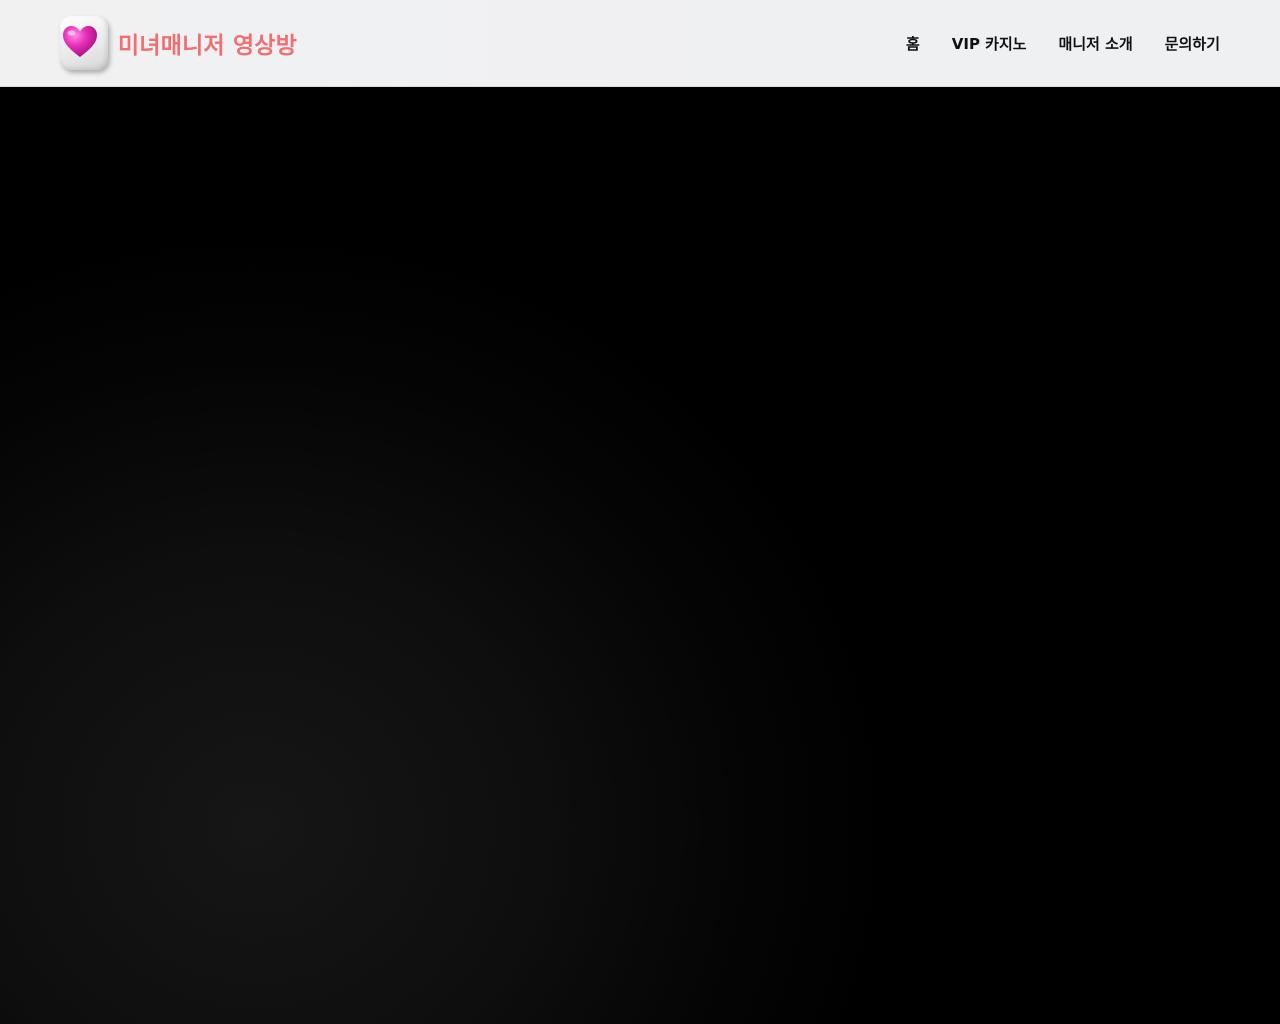 The height and width of the screenshot is (1024, 1280). Describe the element at coordinates (1096, 43) in the screenshot. I see `nav-item-manager-intro: 매니저 소개` at that location.